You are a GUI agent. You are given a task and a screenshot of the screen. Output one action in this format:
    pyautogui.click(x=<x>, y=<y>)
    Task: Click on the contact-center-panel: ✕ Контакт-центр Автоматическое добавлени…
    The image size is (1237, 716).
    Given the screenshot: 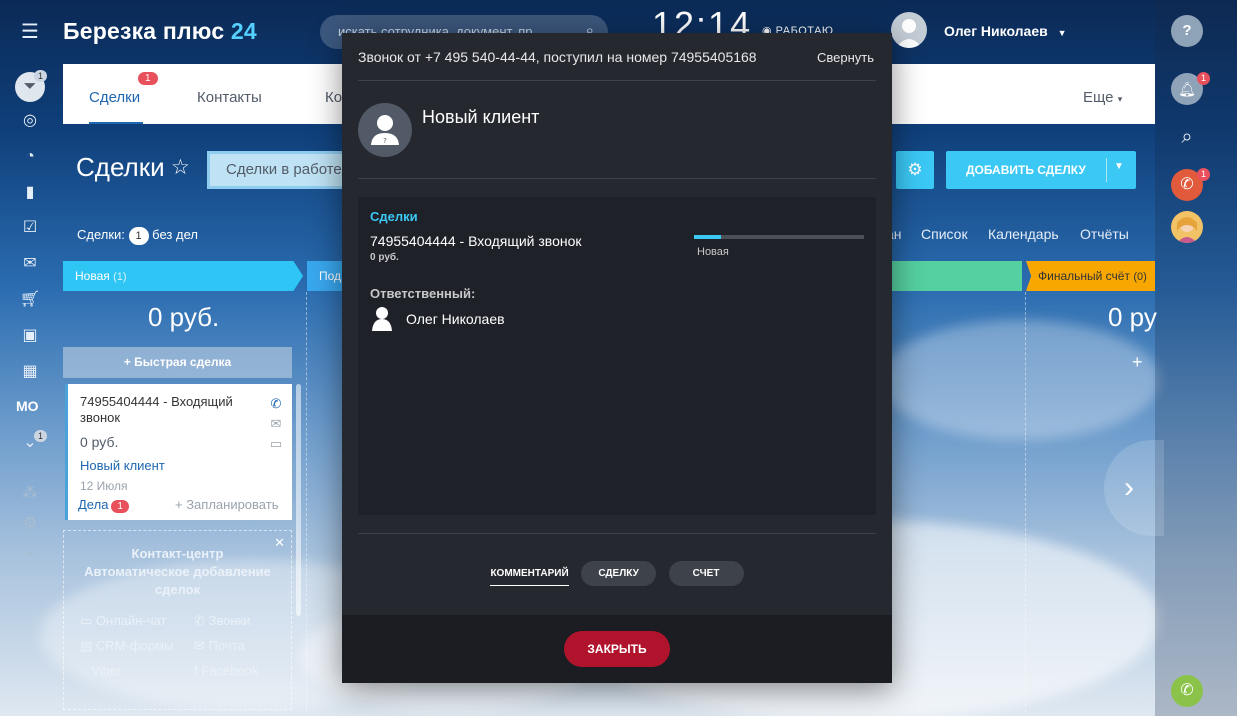 What is the action you would take?
    pyautogui.click(x=177, y=620)
    